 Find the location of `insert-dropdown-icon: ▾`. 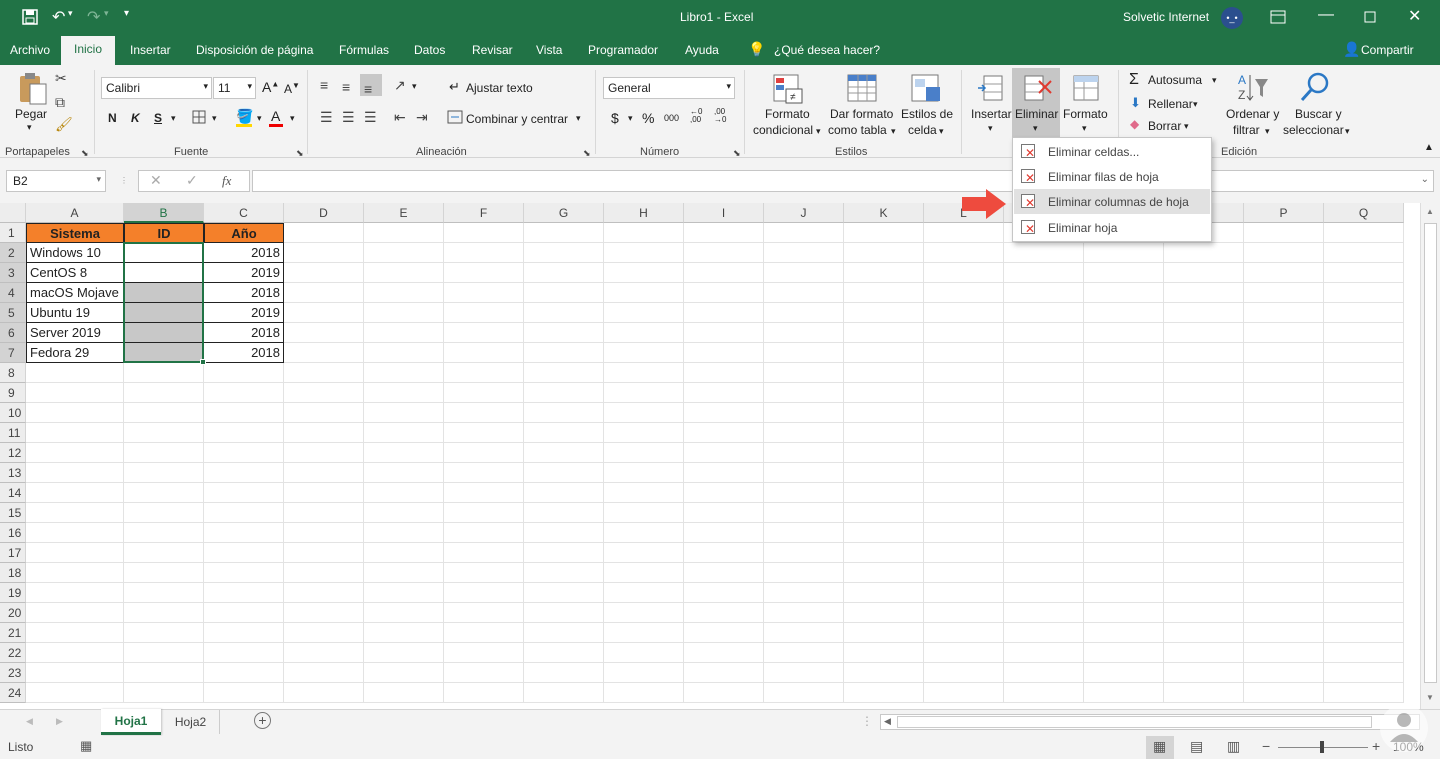

insert-dropdown-icon: ▾ is located at coordinates (990, 128).